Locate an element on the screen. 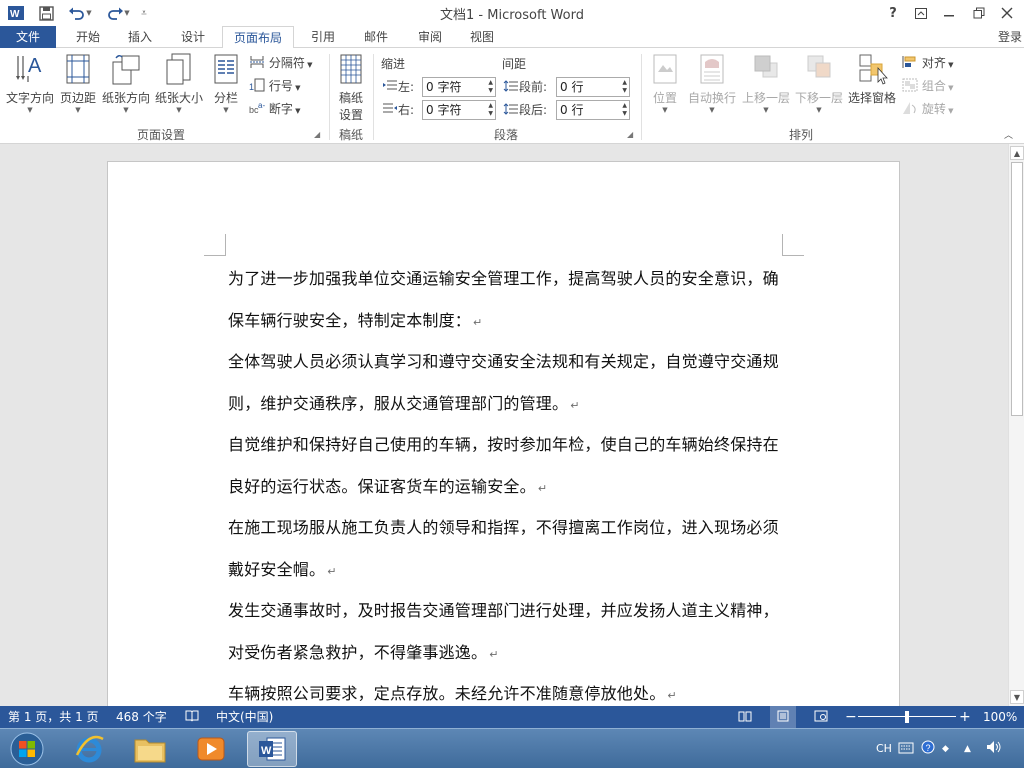 Image resolution: width=1024 pixels, height=768 pixels. media-player-icon is located at coordinates (211, 749).